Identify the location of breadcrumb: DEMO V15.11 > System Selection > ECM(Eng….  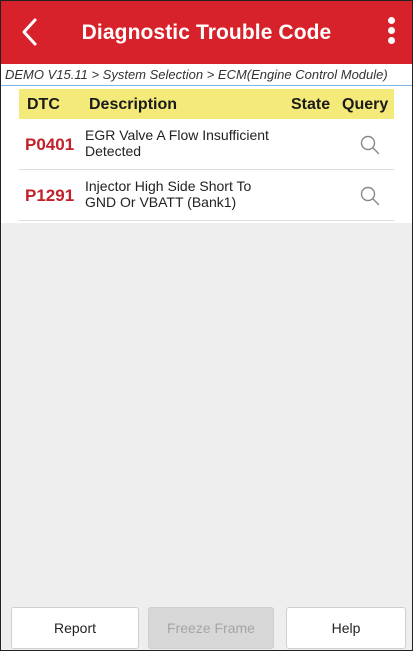
(206, 75).